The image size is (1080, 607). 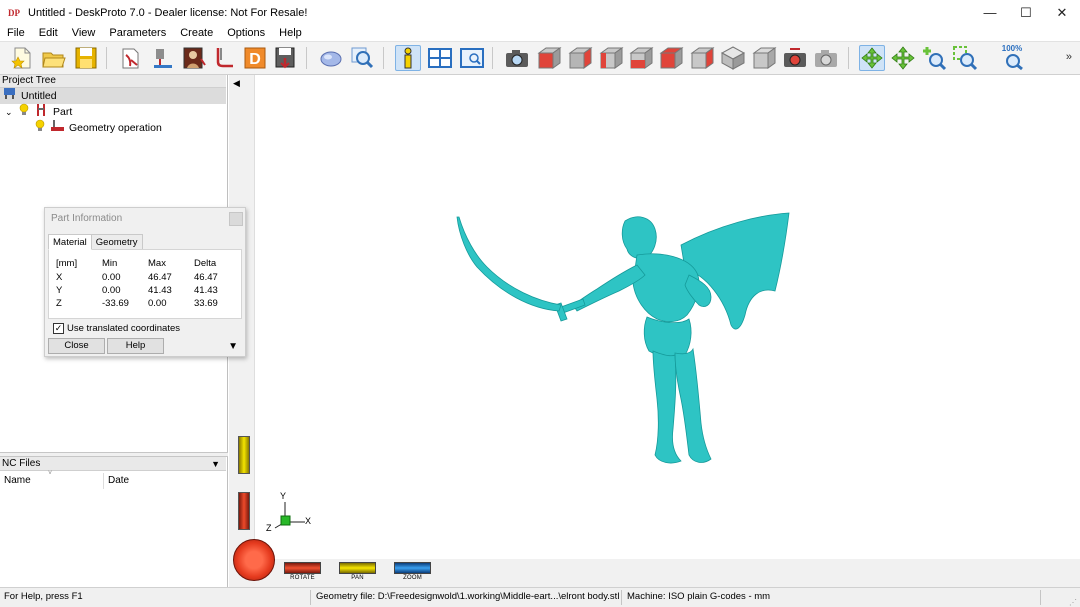 I want to click on minimize-button: —, so click(x=990, y=12).